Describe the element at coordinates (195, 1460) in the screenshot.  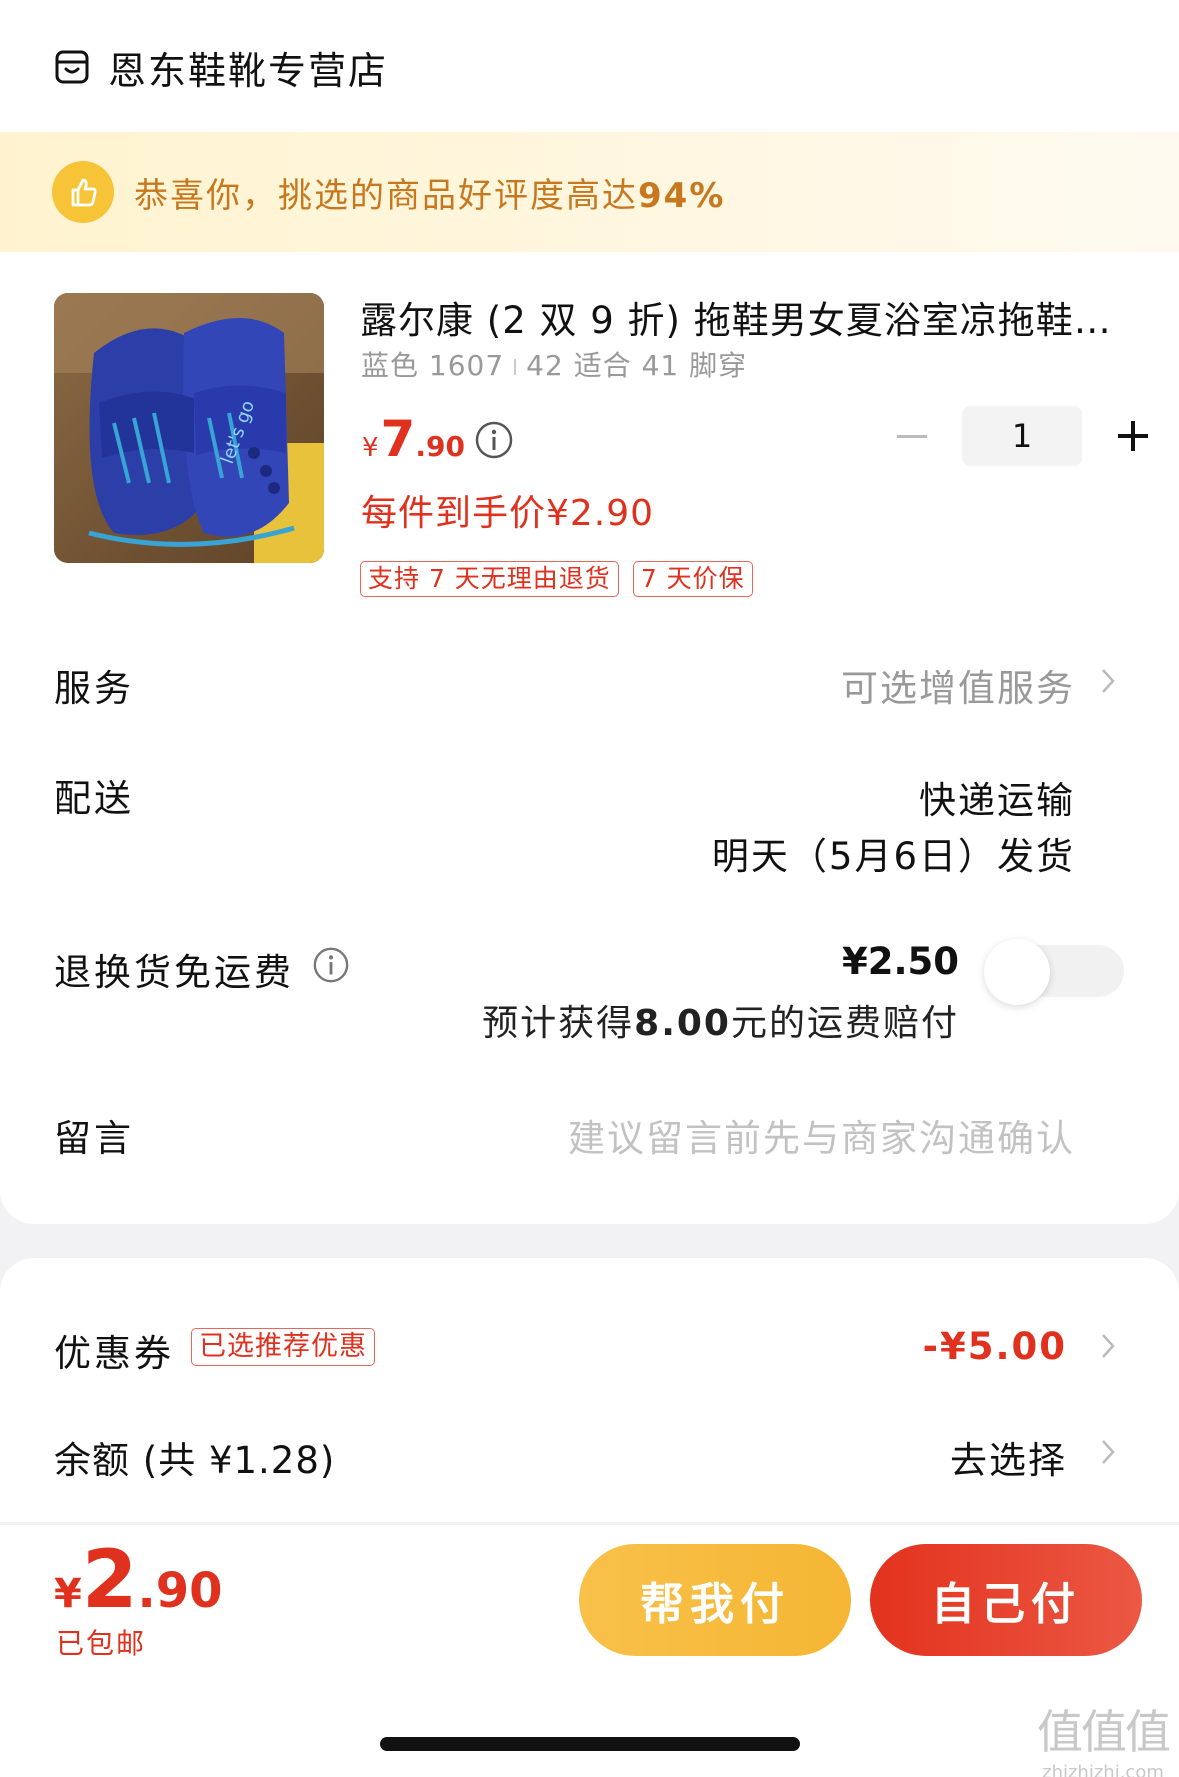
I see `balance-label: 余额 (共 ¥1.28)` at that location.